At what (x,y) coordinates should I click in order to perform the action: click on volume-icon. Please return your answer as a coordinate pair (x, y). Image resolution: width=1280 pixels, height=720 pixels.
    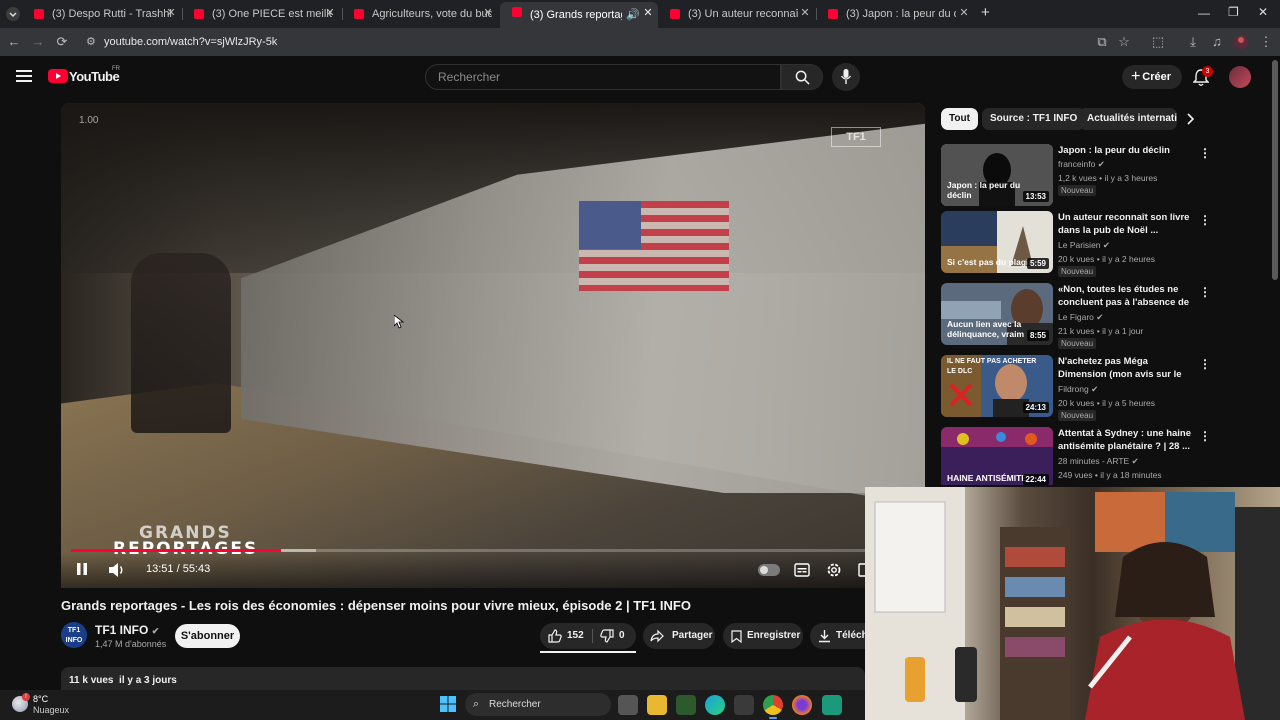
    Looking at the image, I should click on (117, 570).